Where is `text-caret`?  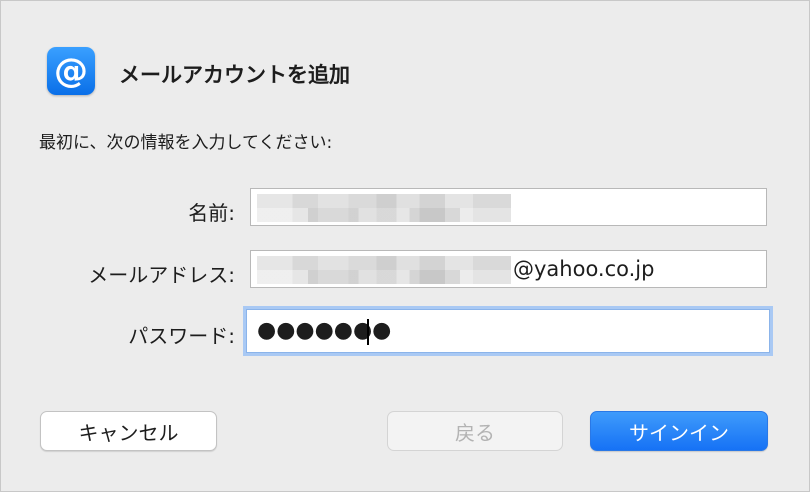 text-caret is located at coordinates (368, 332).